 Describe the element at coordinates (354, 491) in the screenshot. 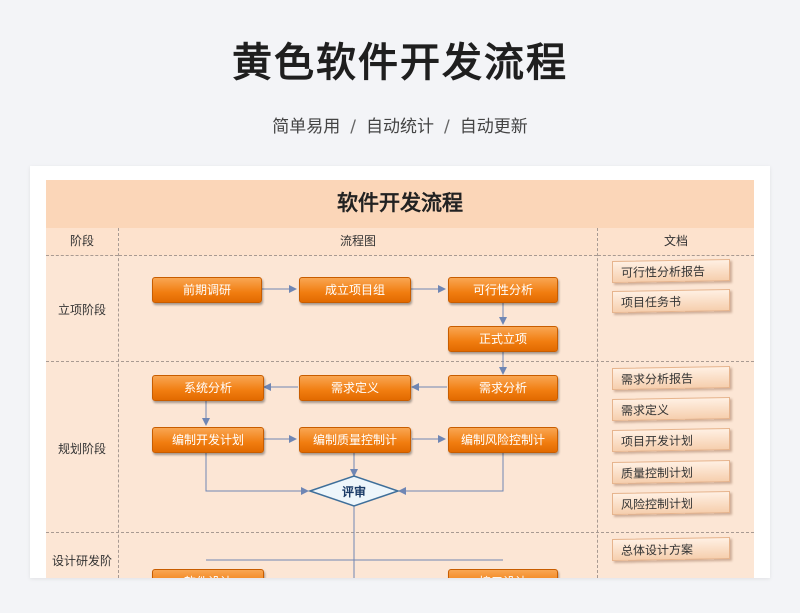

I see `review-label: 评审` at that location.